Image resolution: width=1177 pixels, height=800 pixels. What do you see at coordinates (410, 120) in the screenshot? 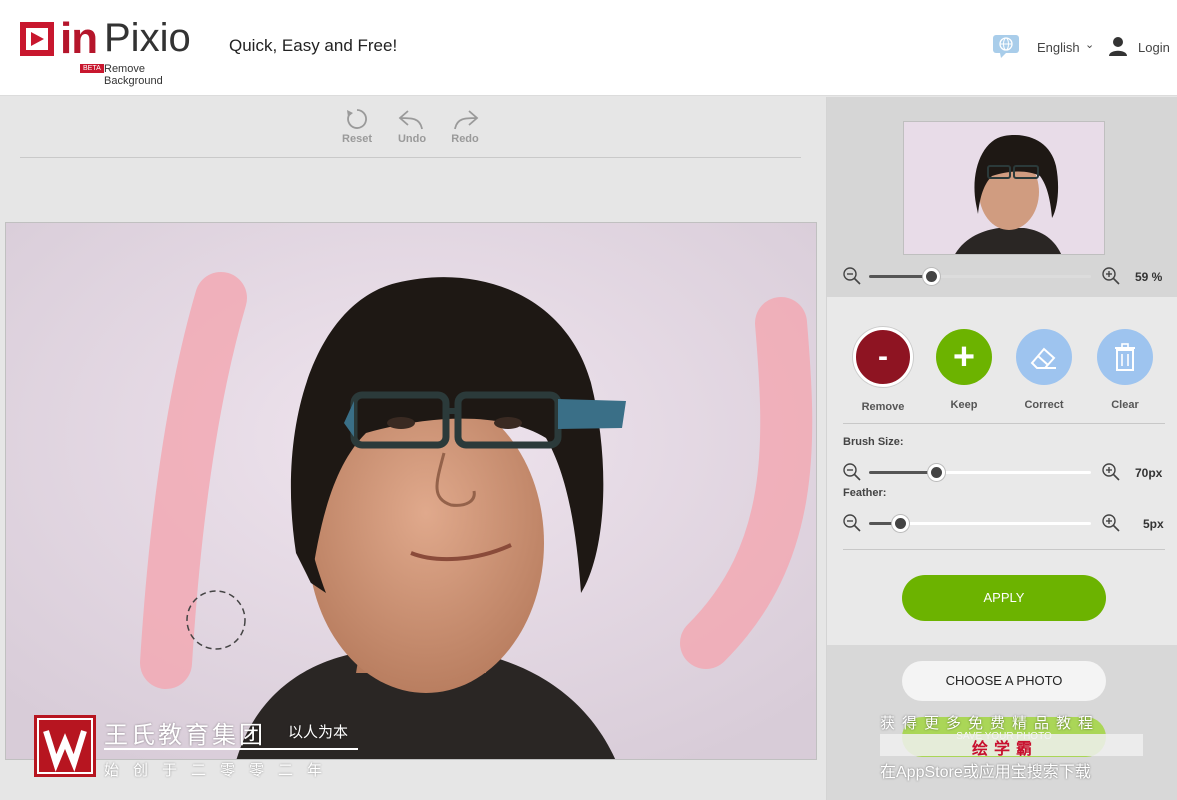
I see `undo-icon` at bounding box center [410, 120].